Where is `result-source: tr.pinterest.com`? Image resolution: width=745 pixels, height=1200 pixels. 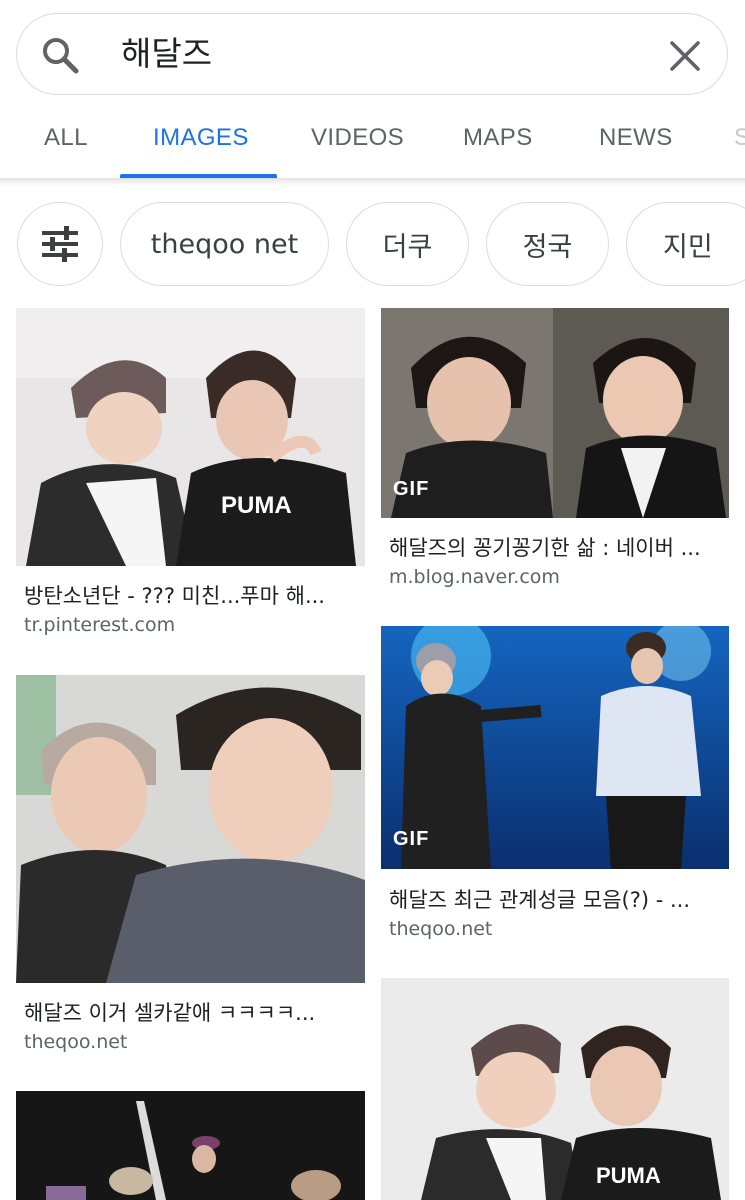 result-source: tr.pinterest.com is located at coordinates (100, 625).